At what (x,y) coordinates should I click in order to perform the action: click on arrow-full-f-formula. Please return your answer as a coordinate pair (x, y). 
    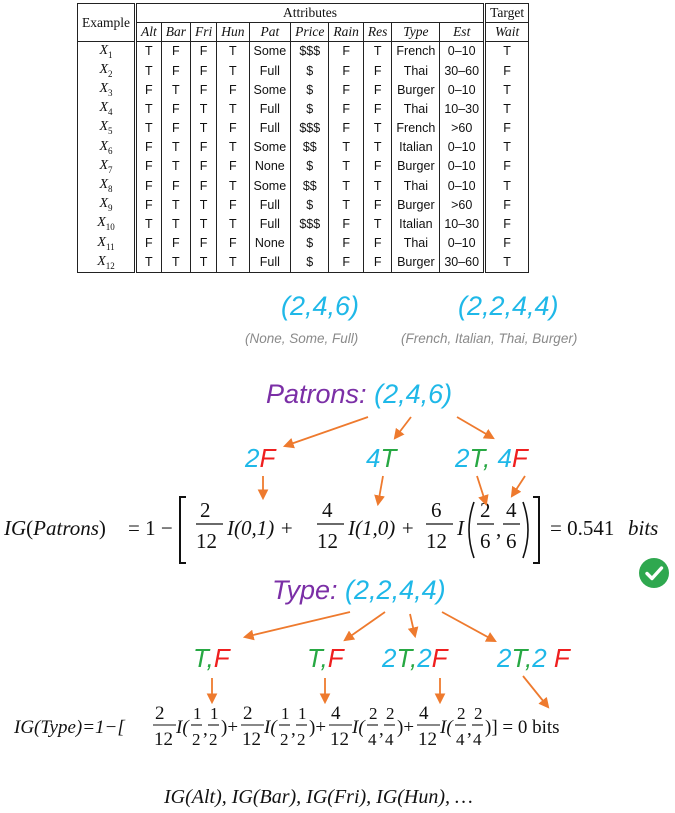
    Looking at the image, I should click on (518, 486).